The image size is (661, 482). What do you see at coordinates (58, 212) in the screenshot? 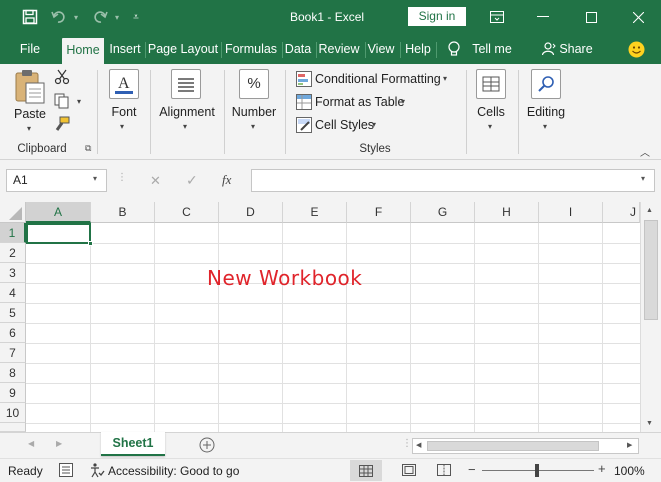
I see `column-header: A` at bounding box center [58, 212].